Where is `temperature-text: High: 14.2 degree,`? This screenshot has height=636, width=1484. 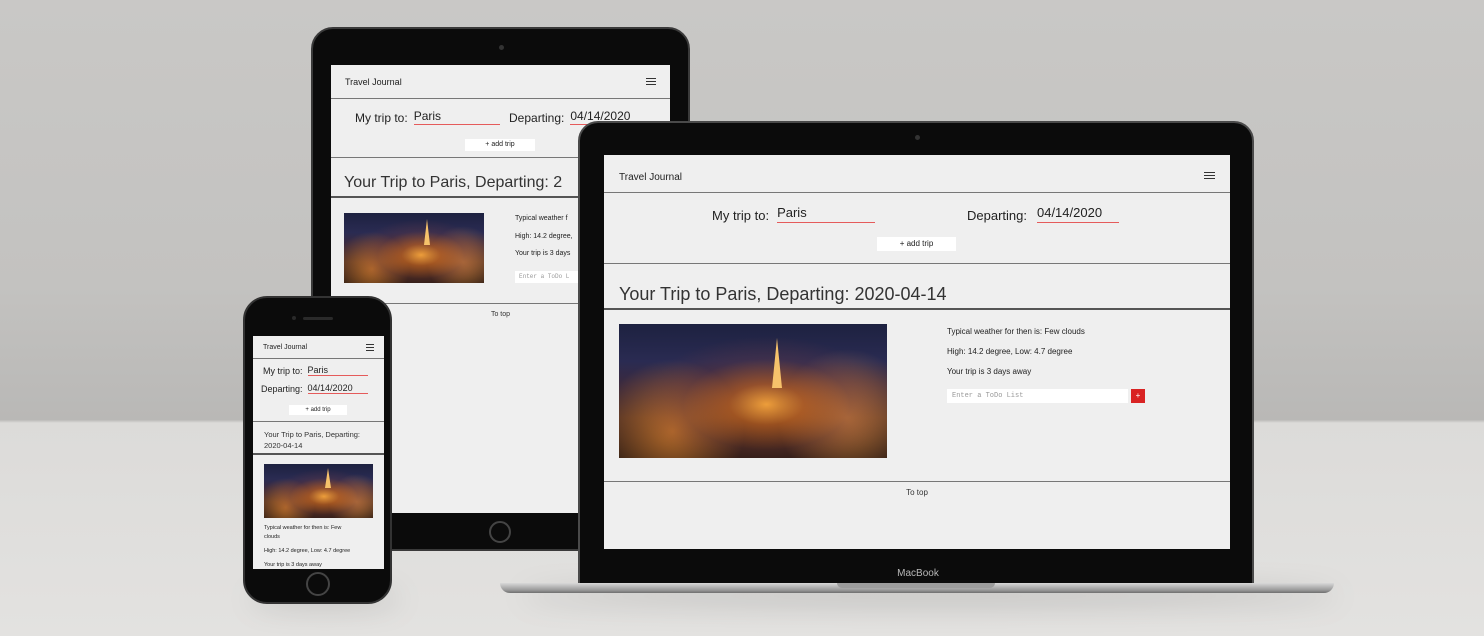 temperature-text: High: 14.2 degree, is located at coordinates (544, 236).